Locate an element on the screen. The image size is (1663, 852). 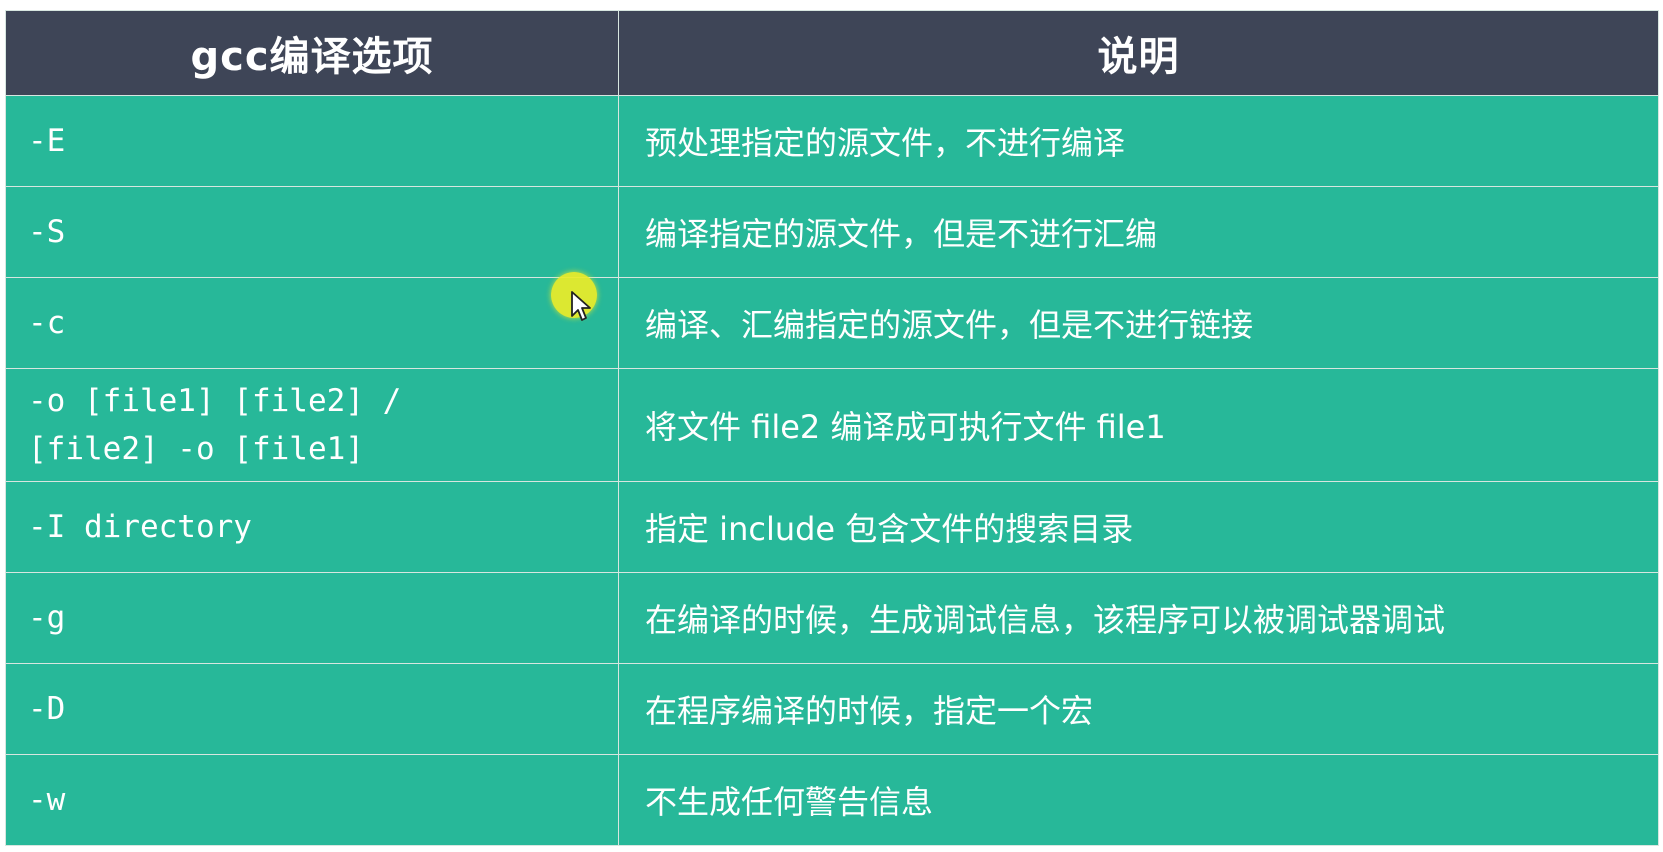
option-cell: -w is located at coordinates (312, 800).